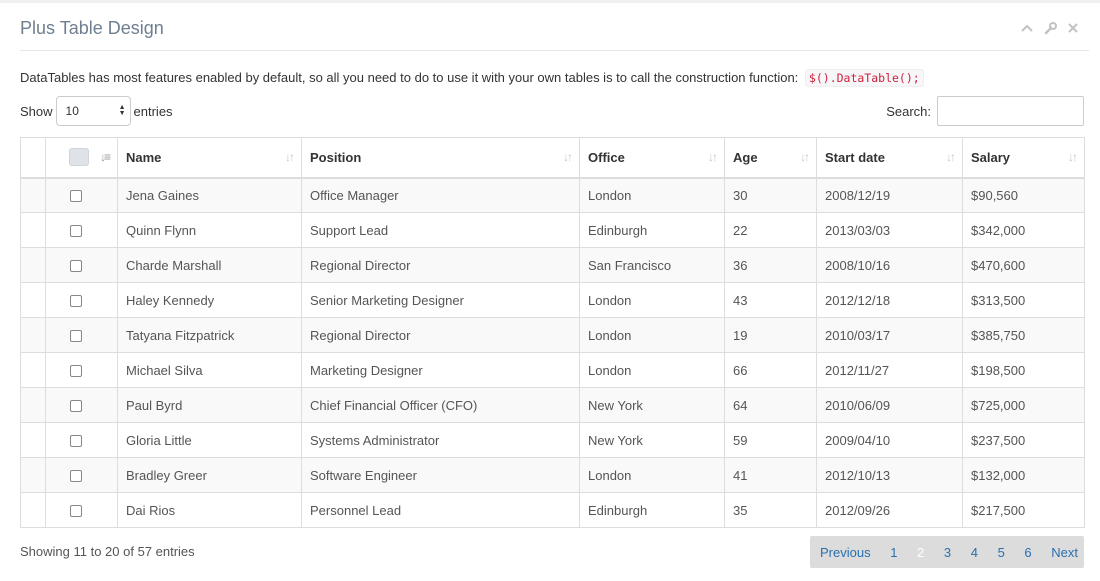 The height and width of the screenshot is (581, 1100). Describe the element at coordinates (440, 370) in the screenshot. I see `cell-position: Marketing Designer` at that location.